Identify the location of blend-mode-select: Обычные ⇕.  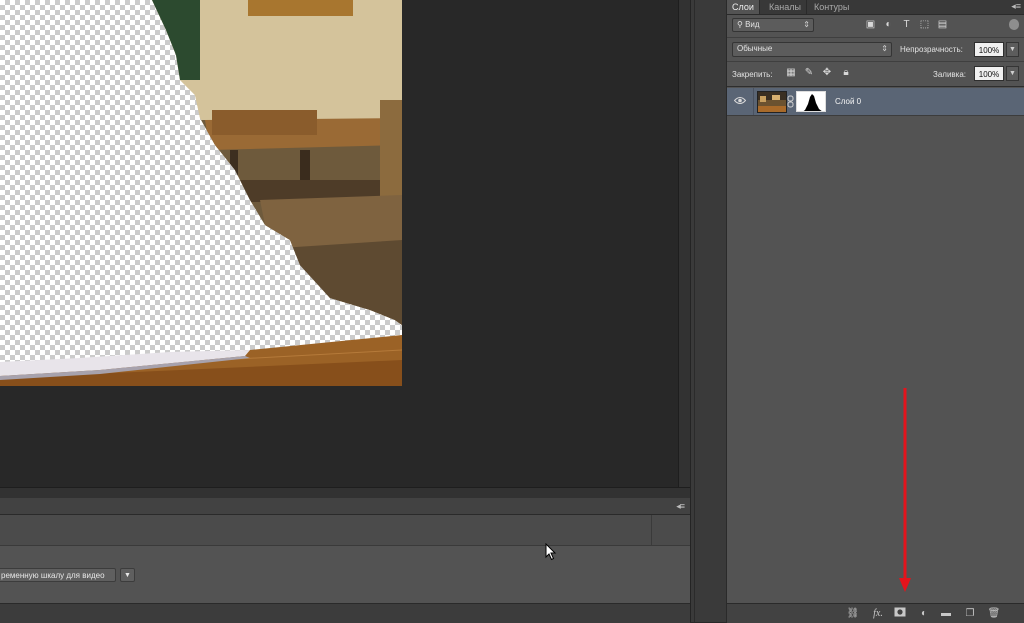
(812, 49).